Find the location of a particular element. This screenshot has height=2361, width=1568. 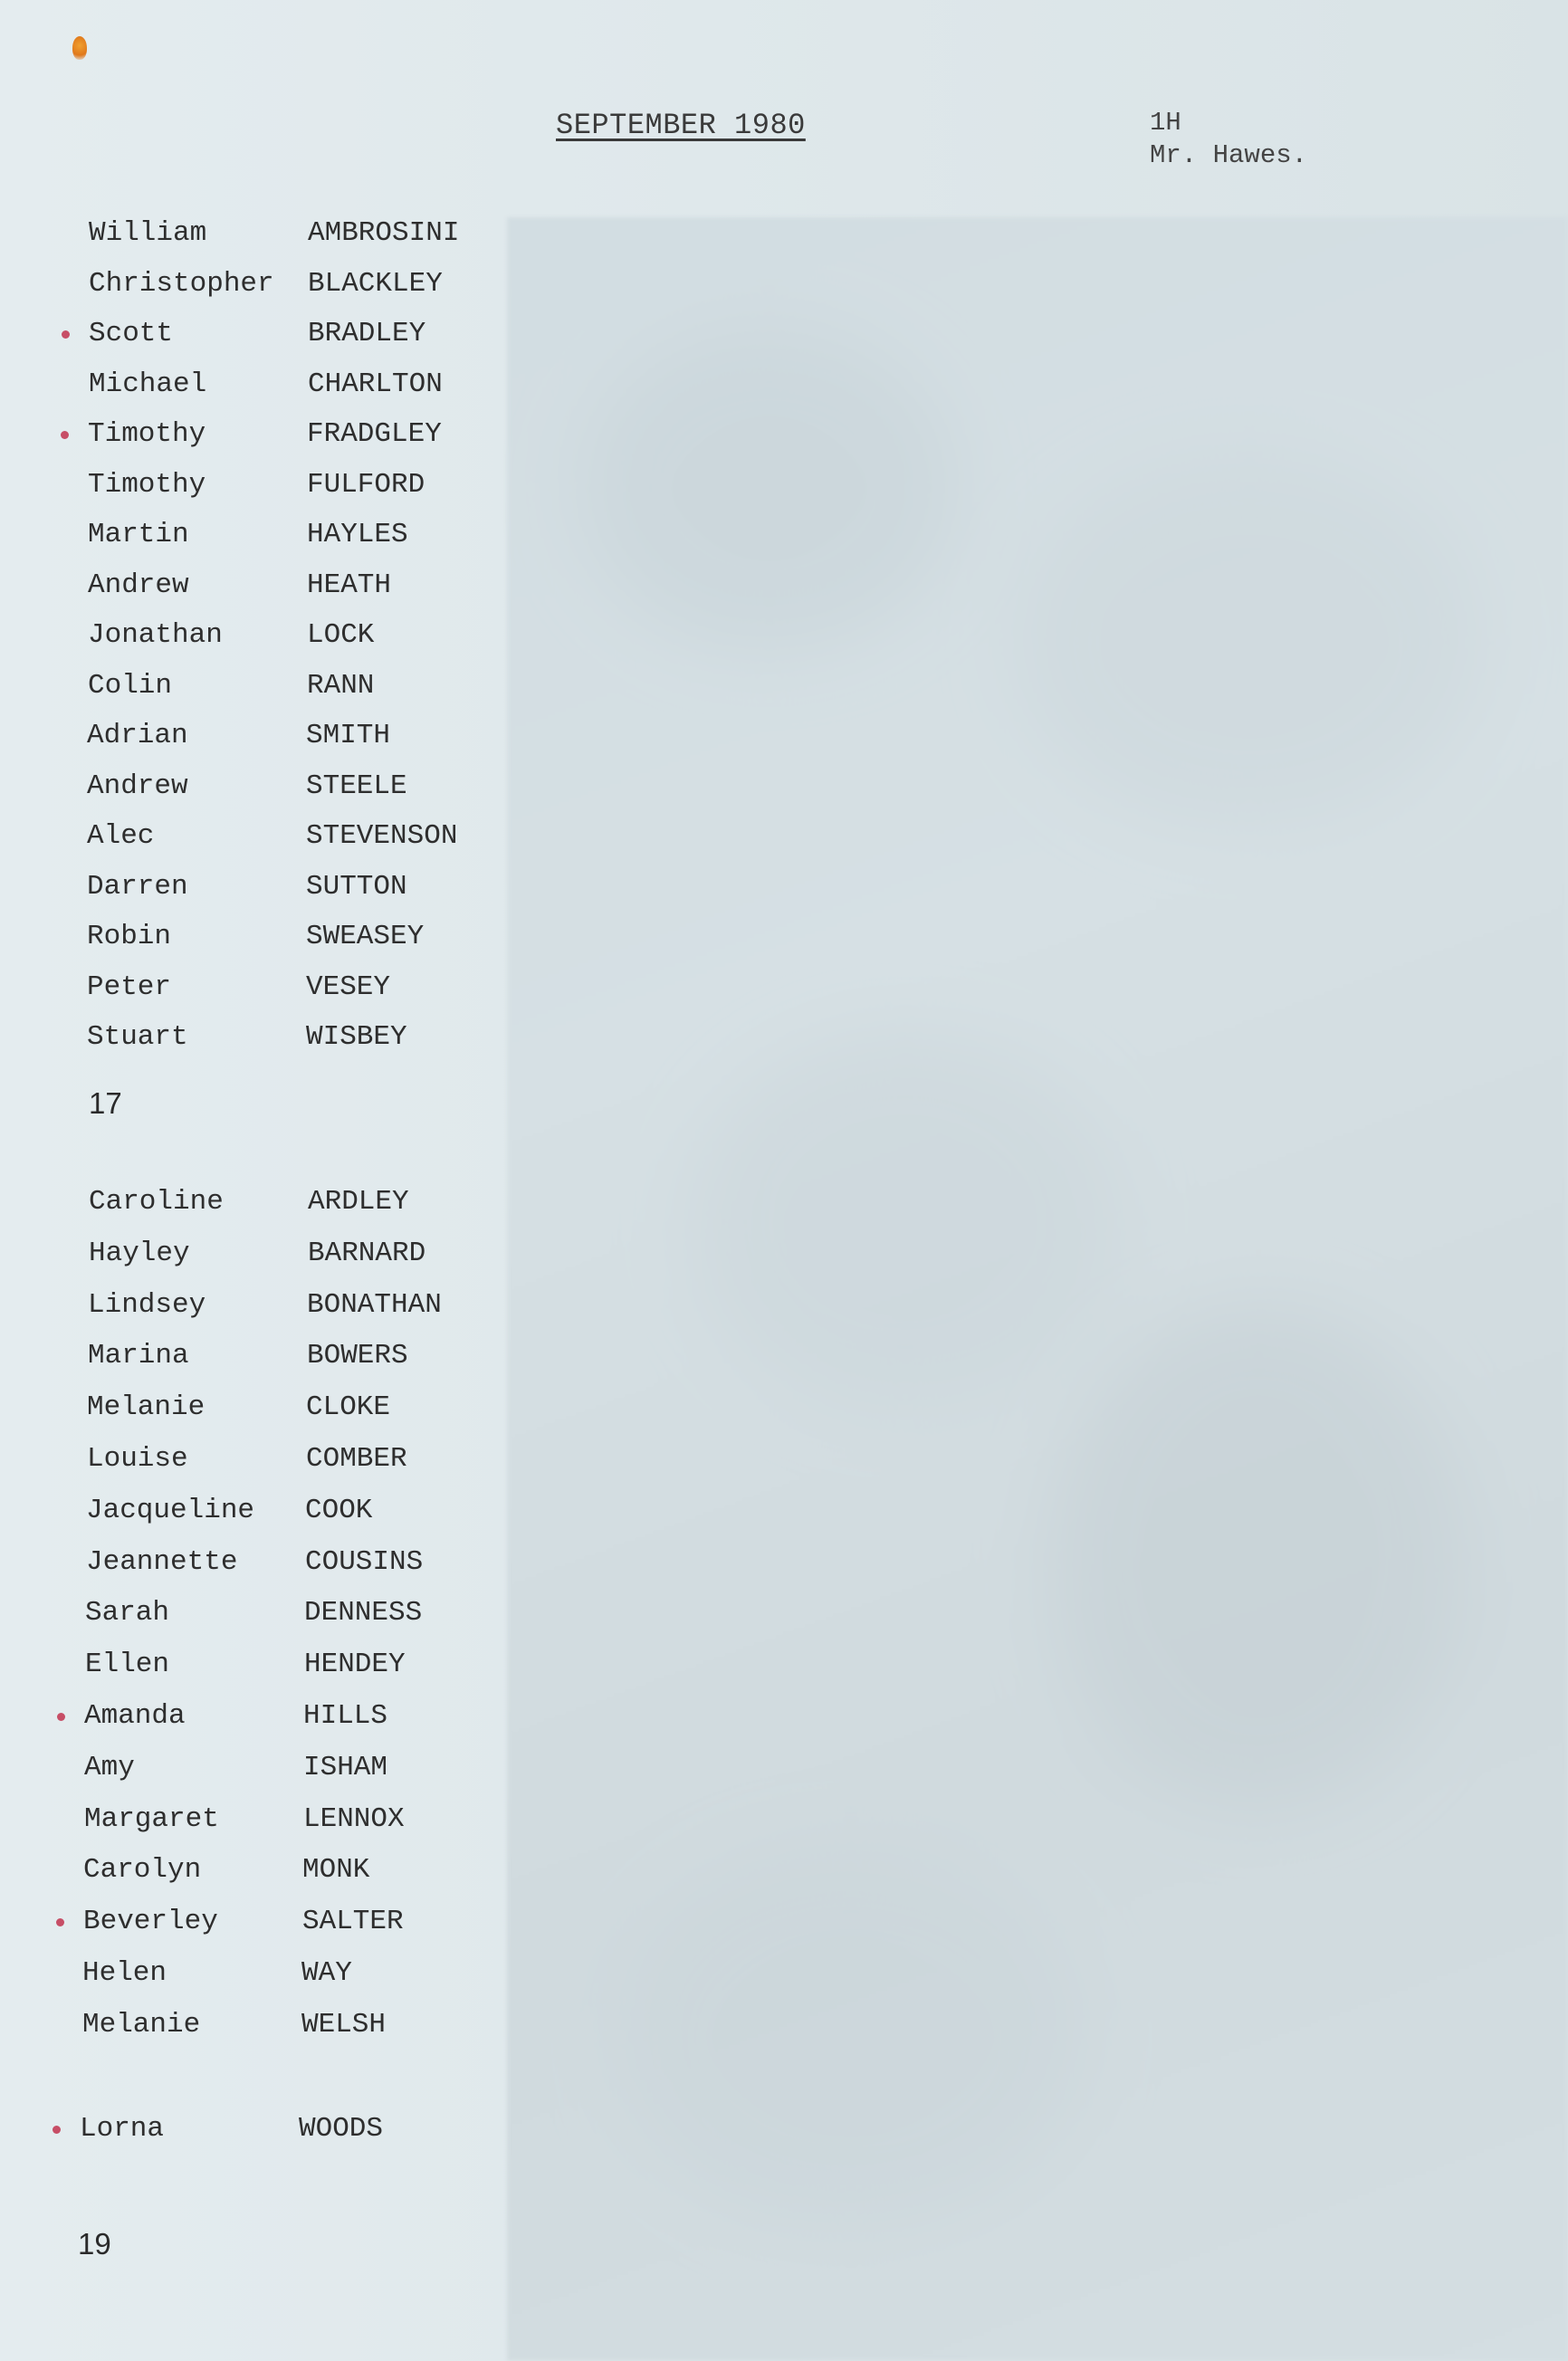

last-name: FULFORD is located at coordinates (366, 485).